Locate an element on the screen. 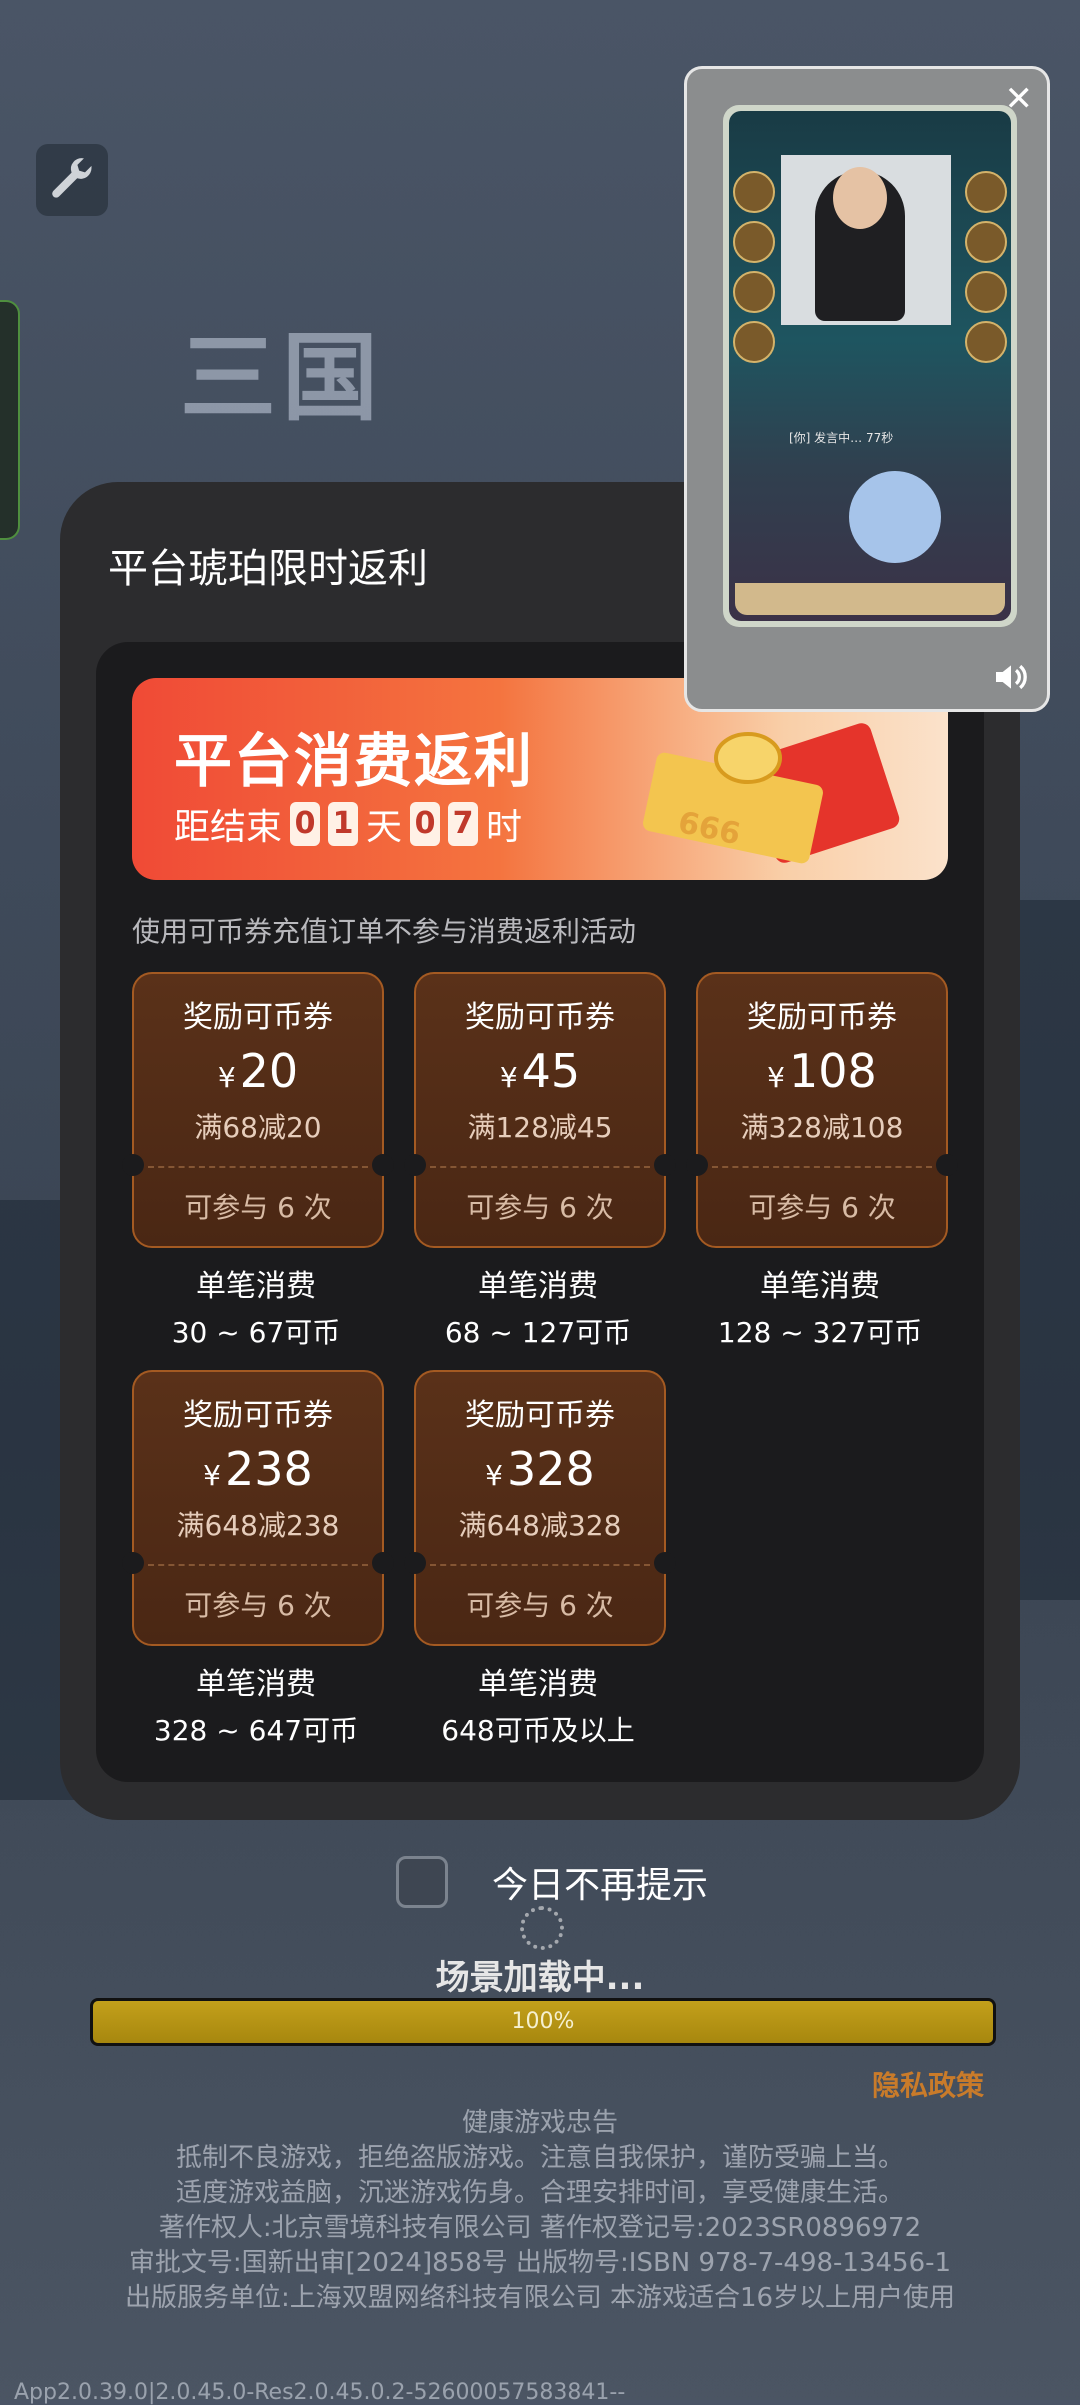  countdown-hour-digit: 7 is located at coordinates (463, 824).